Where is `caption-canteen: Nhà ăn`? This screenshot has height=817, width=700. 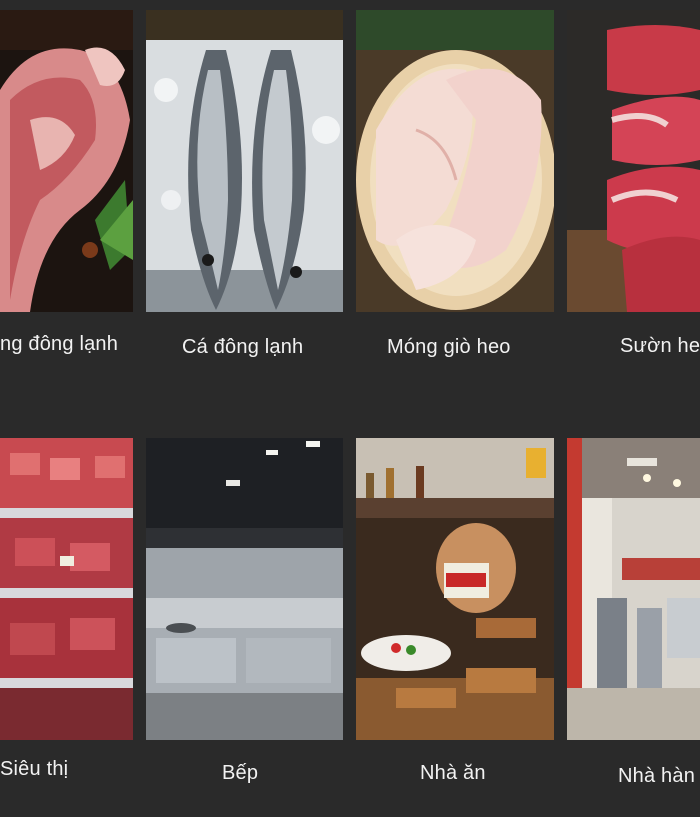
caption-canteen: Nhà ăn is located at coordinates (453, 773).